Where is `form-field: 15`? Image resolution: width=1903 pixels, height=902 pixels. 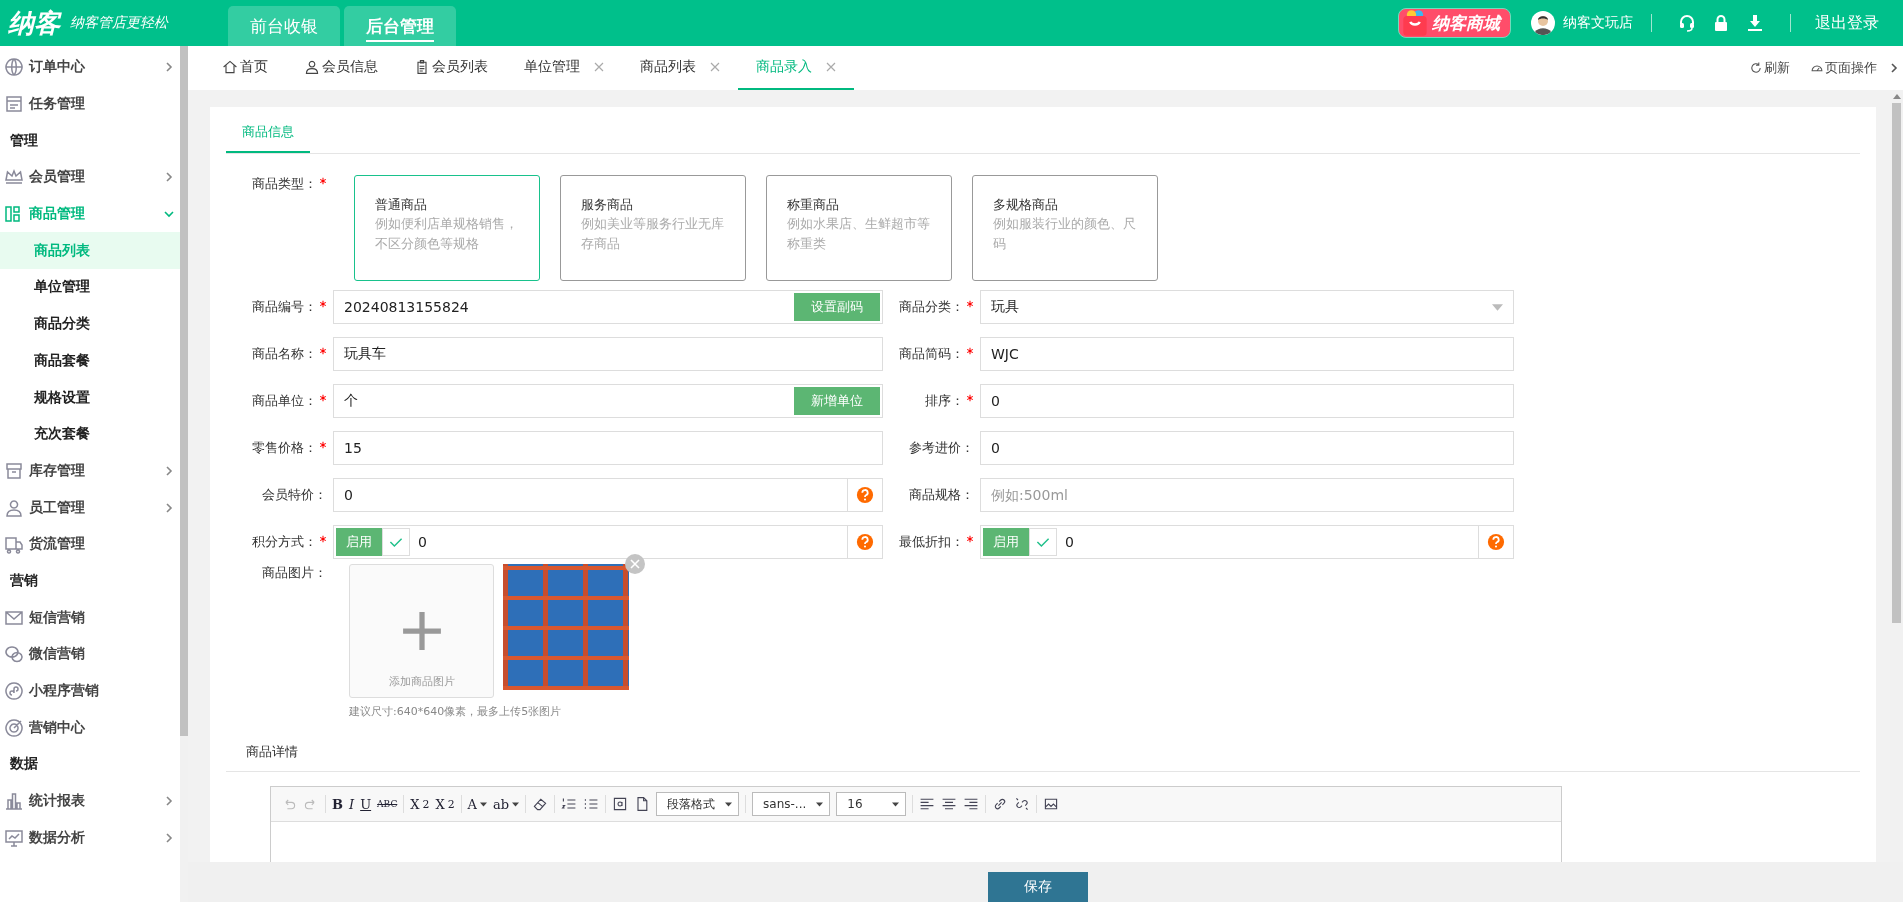 form-field: 15 is located at coordinates (608, 448).